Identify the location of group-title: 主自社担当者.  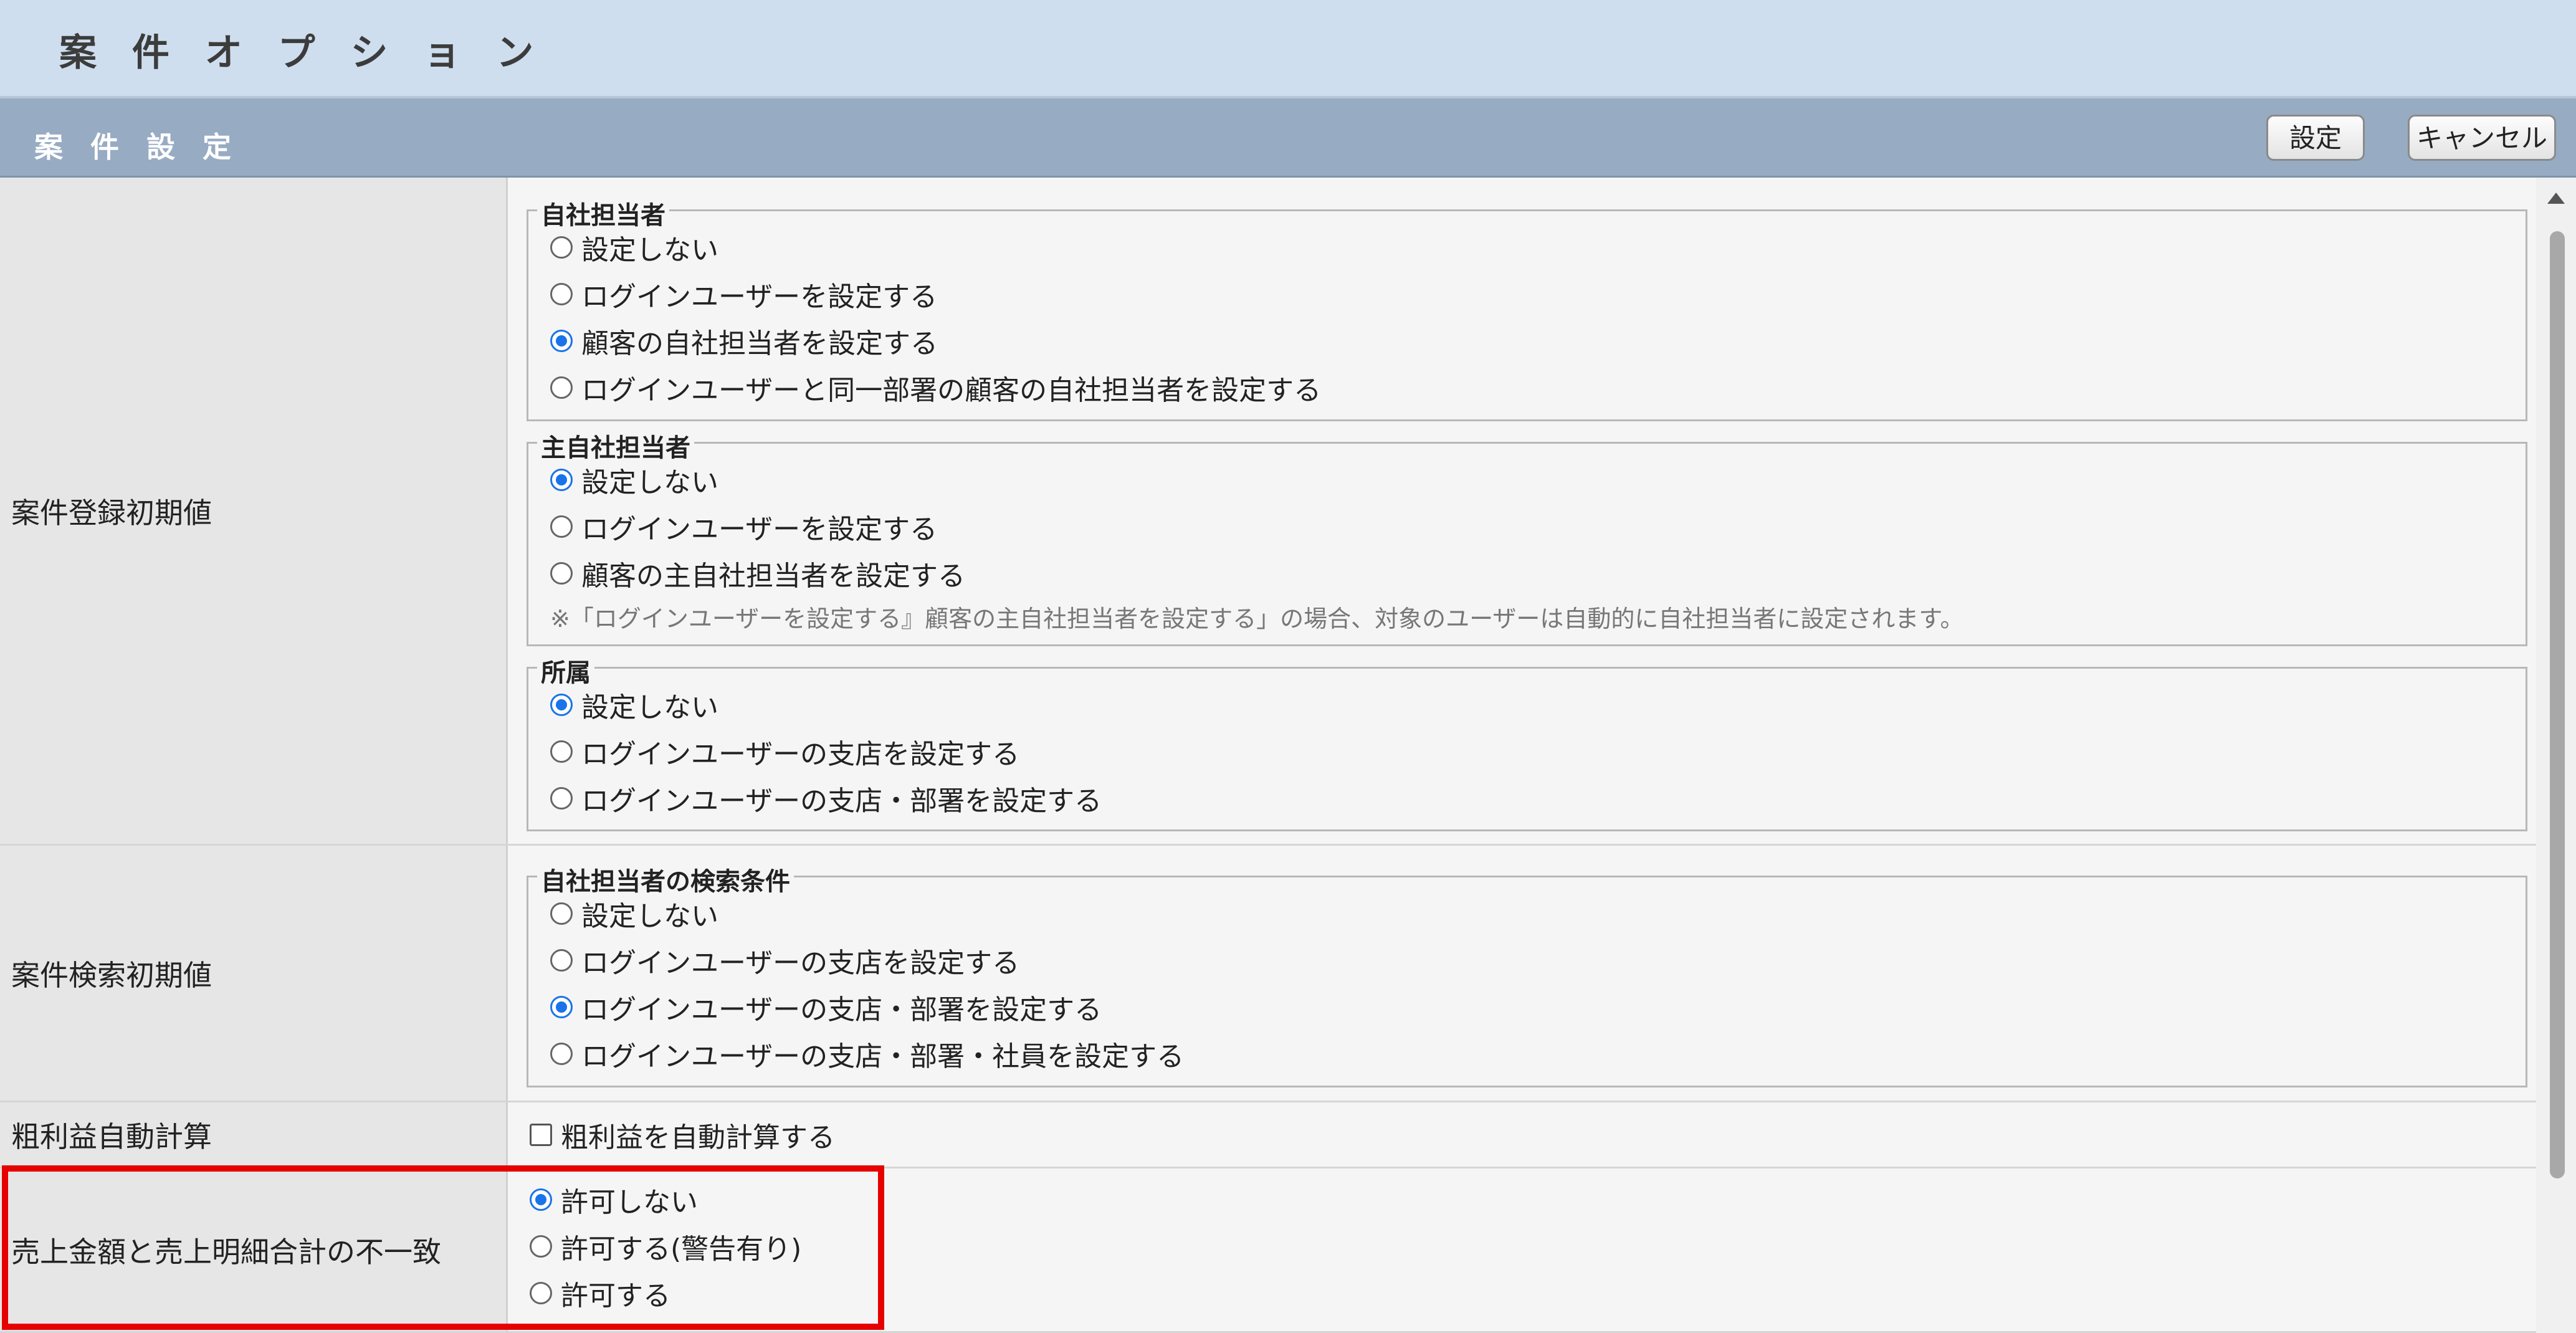
(616, 446).